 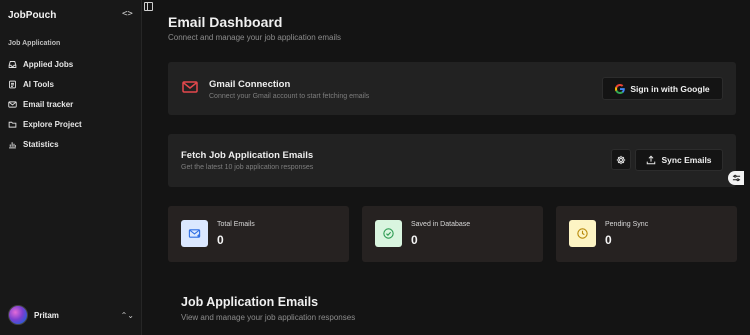 What do you see at coordinates (194, 233) in the screenshot?
I see `mail-plus-icon` at bounding box center [194, 233].